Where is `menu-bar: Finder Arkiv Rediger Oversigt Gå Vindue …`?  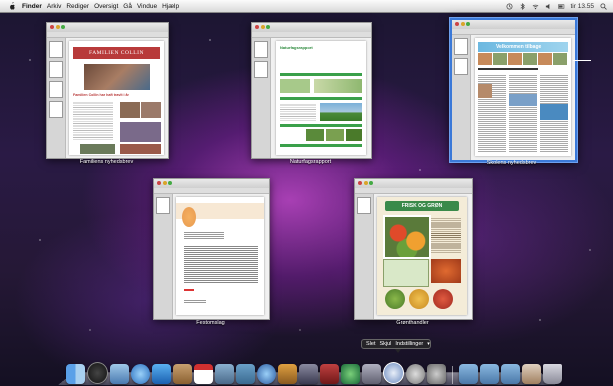 menu-bar: Finder Arkiv Rediger Oversigt Gå Vindue … is located at coordinates (306, 6).